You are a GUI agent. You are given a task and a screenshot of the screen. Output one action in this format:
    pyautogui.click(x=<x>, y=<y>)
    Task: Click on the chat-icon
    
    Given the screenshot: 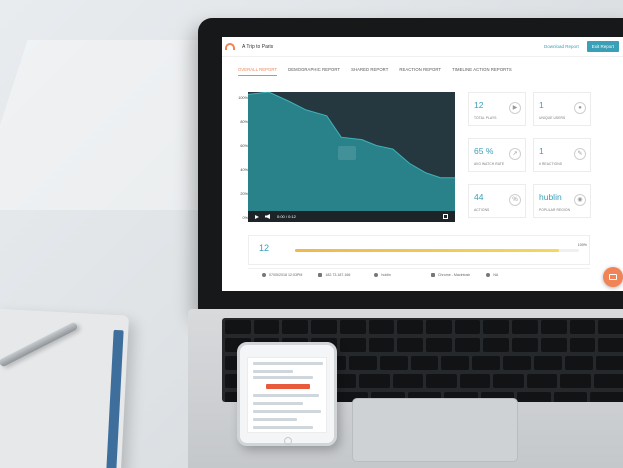 What is the action you would take?
    pyautogui.click(x=613, y=277)
    